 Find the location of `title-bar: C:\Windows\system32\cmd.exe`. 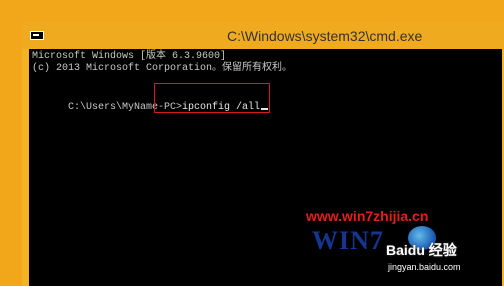

title-bar: C:\Windows\system32\cmd.exe is located at coordinates (263, 35).